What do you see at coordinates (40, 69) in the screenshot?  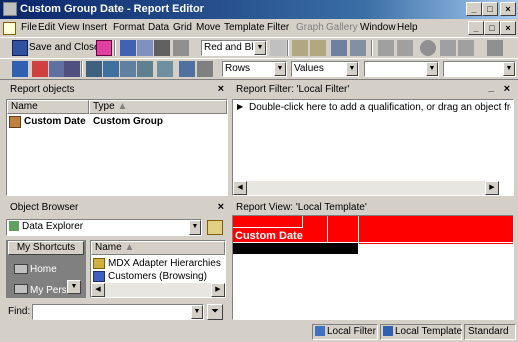 I see `graph-view-icon` at bounding box center [40, 69].